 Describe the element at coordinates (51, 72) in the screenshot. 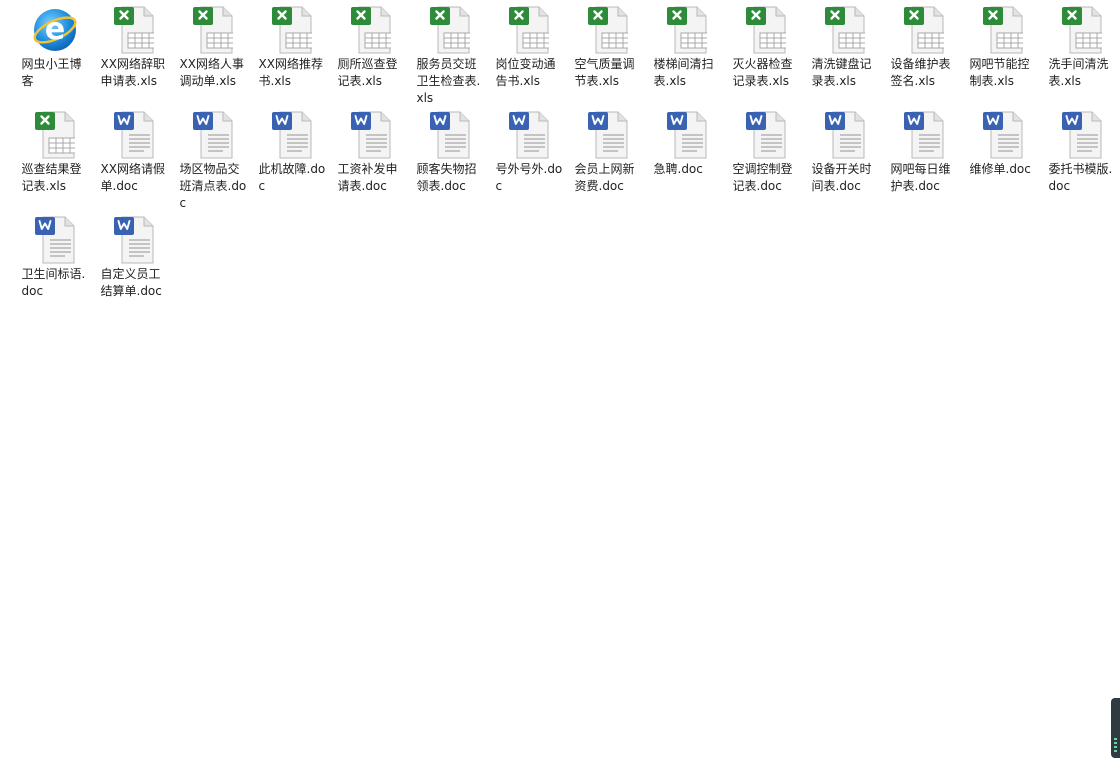

I see `file-name-label: 网虫小王博客` at that location.